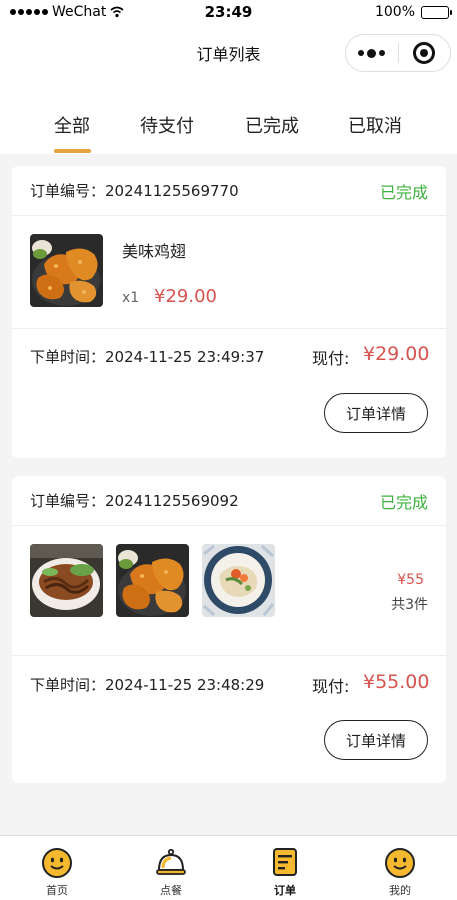 The image size is (457, 900). What do you see at coordinates (400, 890) in the screenshot?
I see `tabbar-label: 我的` at bounding box center [400, 890].